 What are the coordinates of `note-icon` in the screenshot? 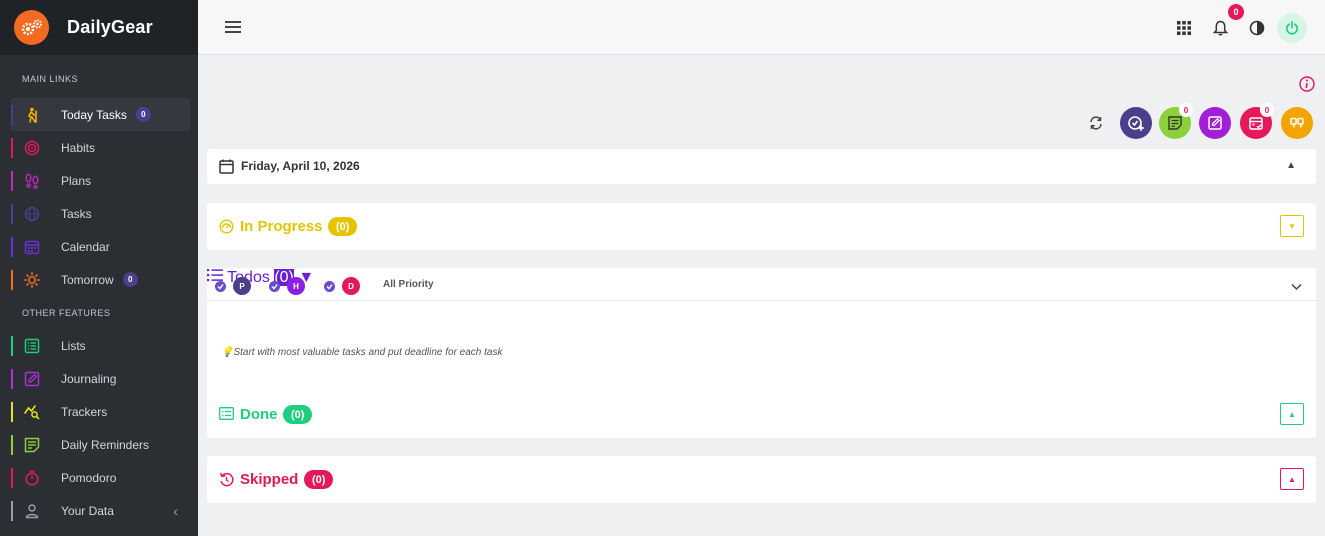 It's located at (31, 444).